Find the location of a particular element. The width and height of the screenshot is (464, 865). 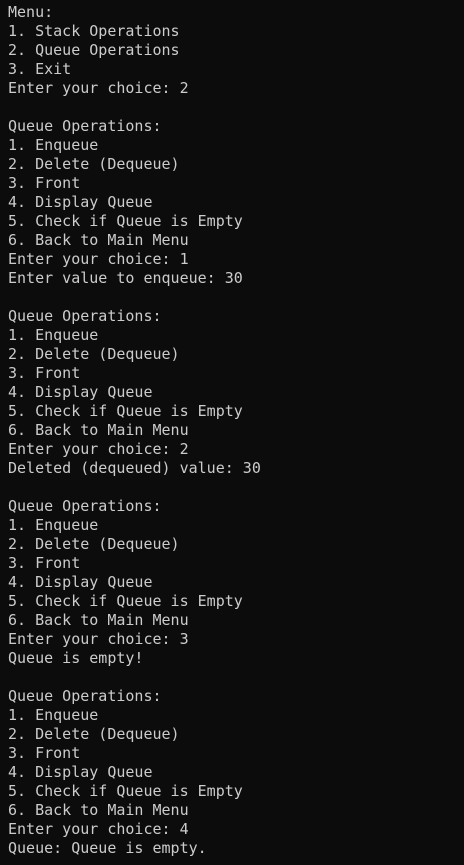

terminal-line: Enter value to enqueue: 30 is located at coordinates (125, 278).